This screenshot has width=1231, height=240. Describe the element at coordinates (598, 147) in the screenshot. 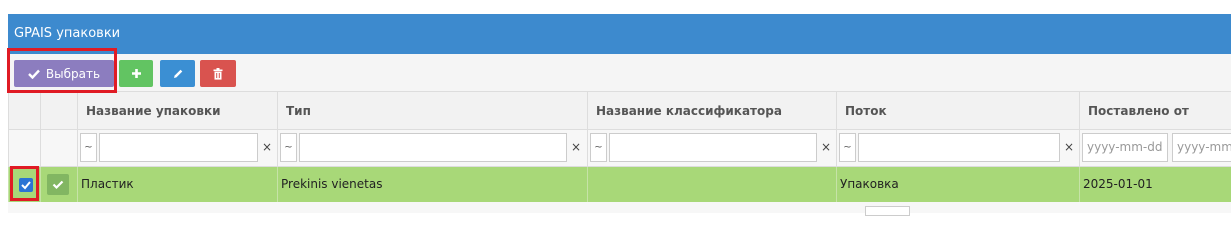

I see `filter-operator-classifier: ~` at that location.